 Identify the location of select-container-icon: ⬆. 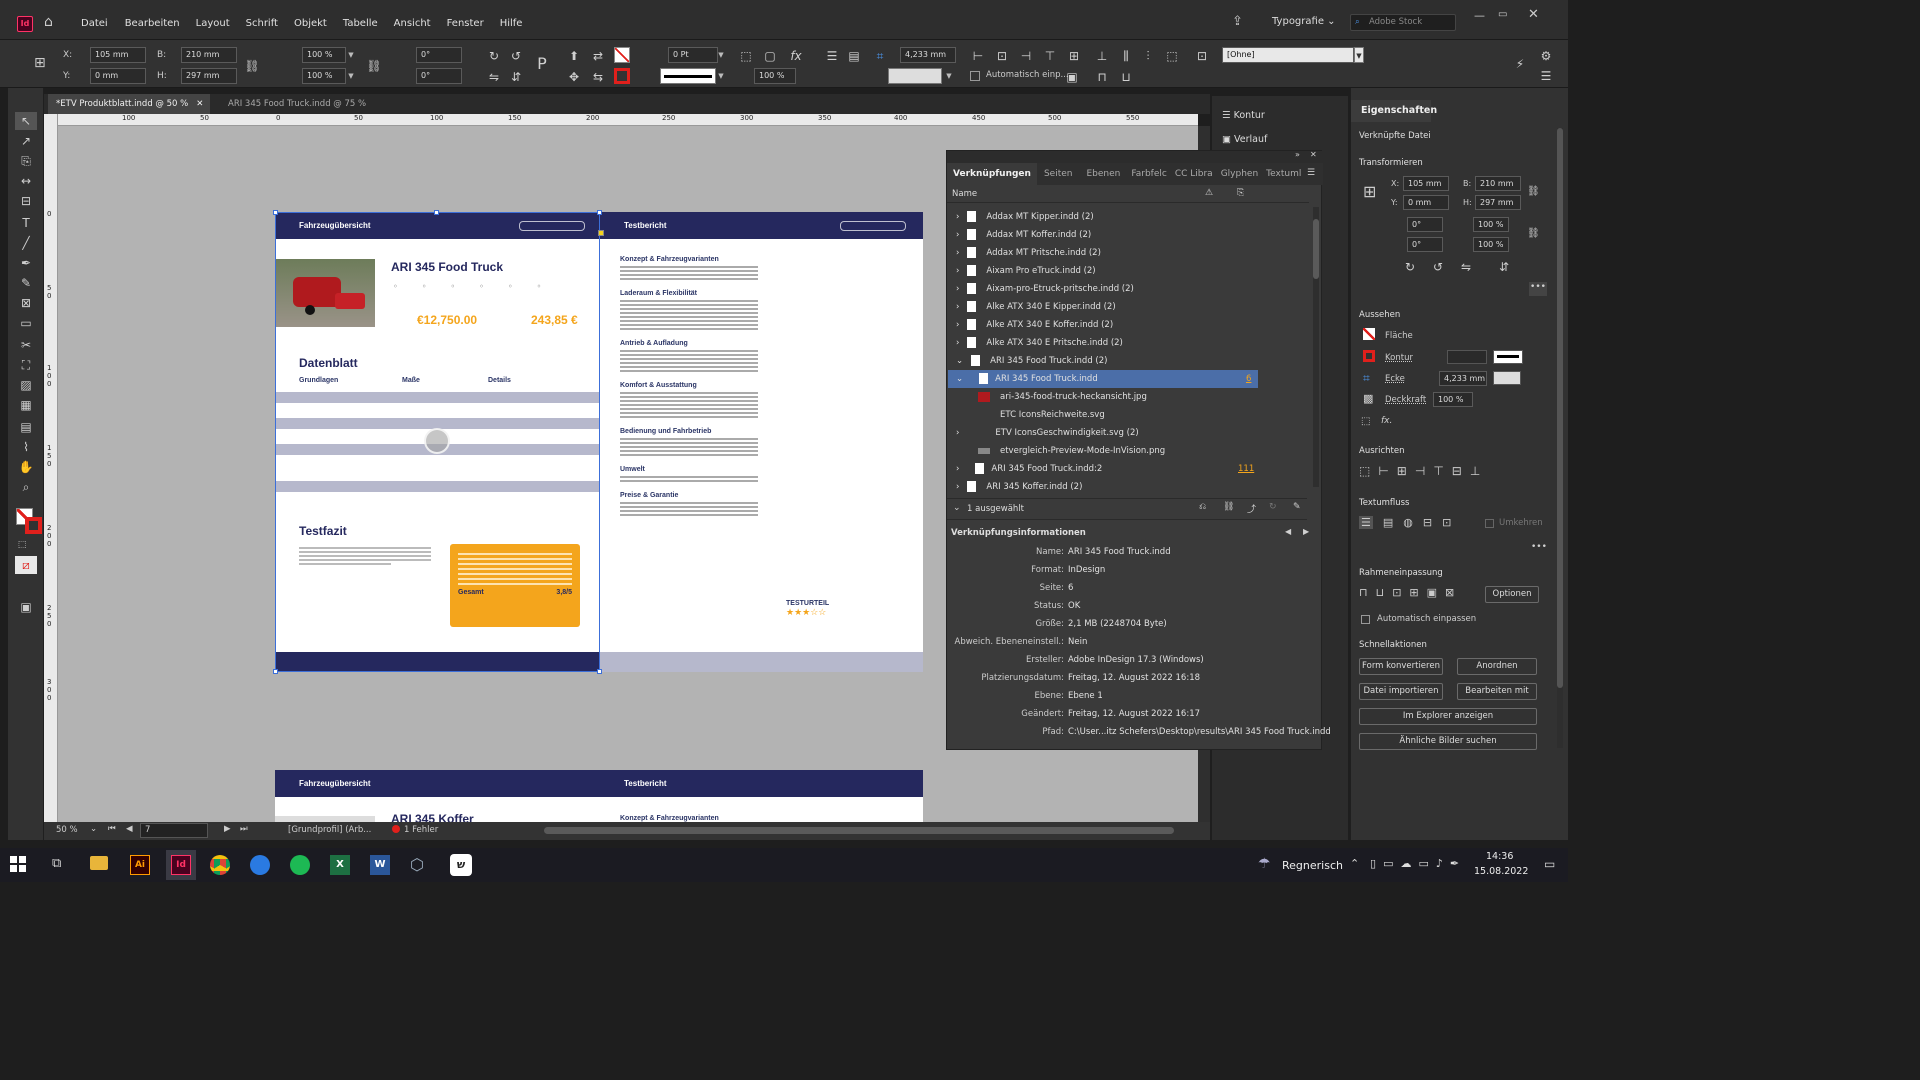
(574, 56).